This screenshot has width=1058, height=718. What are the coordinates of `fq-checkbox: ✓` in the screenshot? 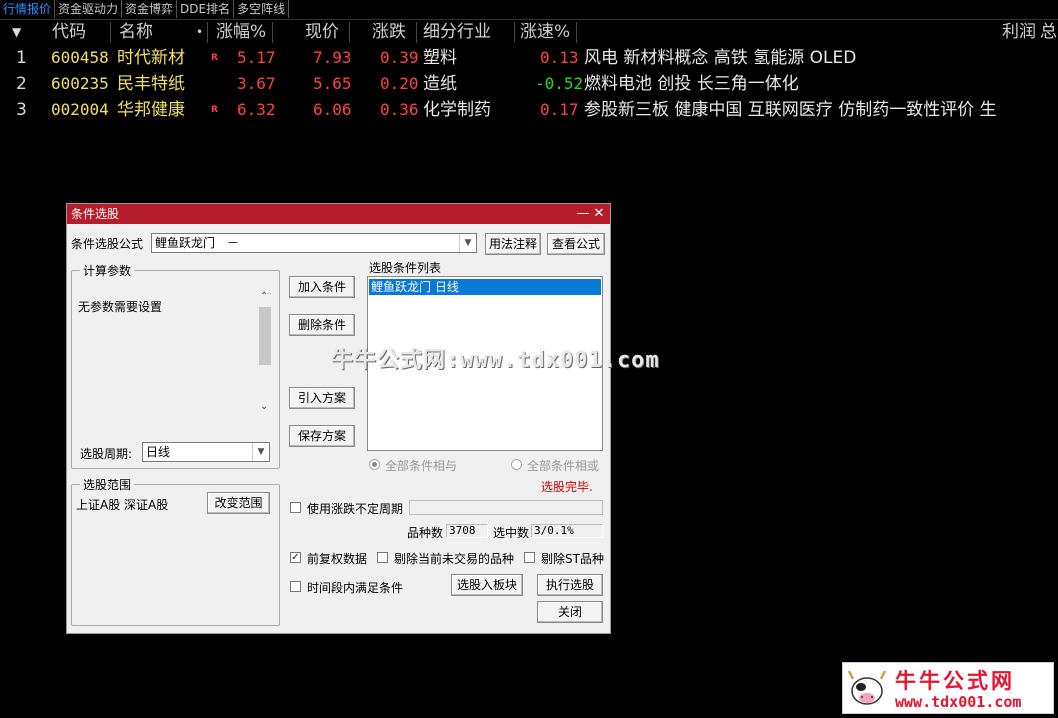 It's located at (295, 557).